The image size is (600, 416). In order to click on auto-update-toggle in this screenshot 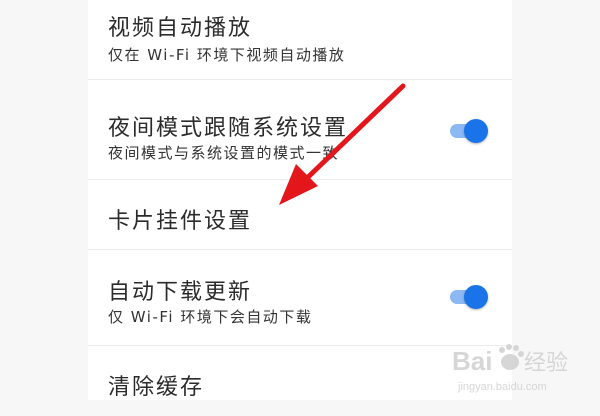, I will do `click(469, 296)`.